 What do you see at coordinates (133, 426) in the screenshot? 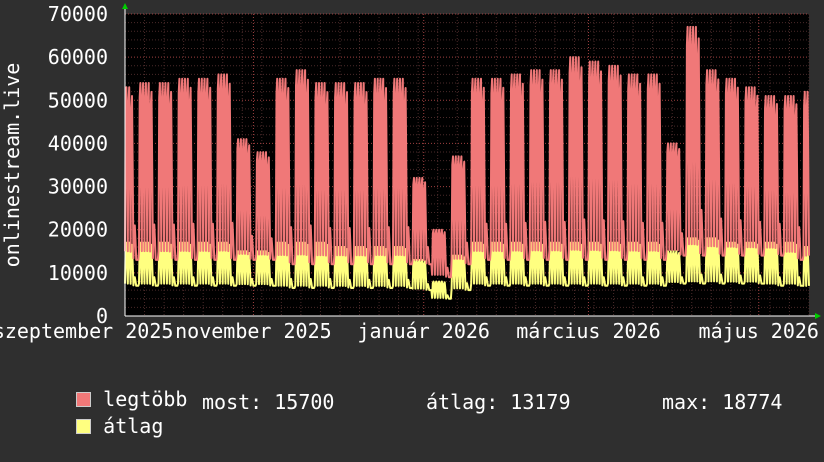
I see `legend-label-atlag: átlag` at bounding box center [133, 426].